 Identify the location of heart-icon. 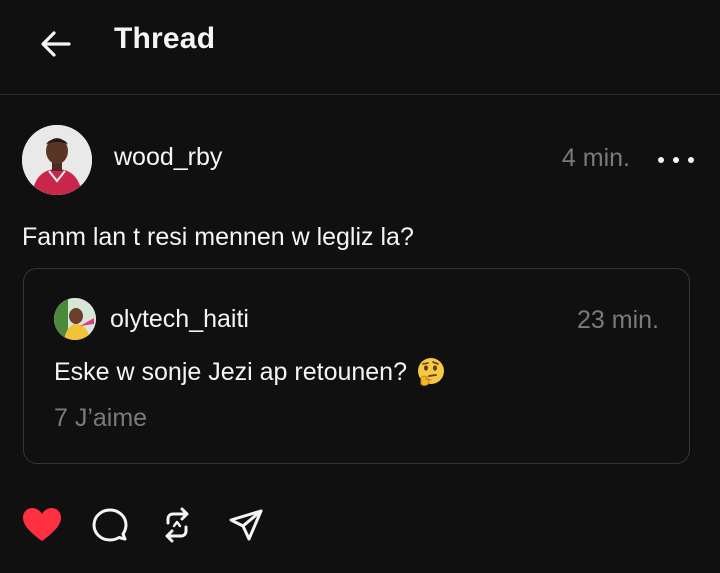
(42, 524).